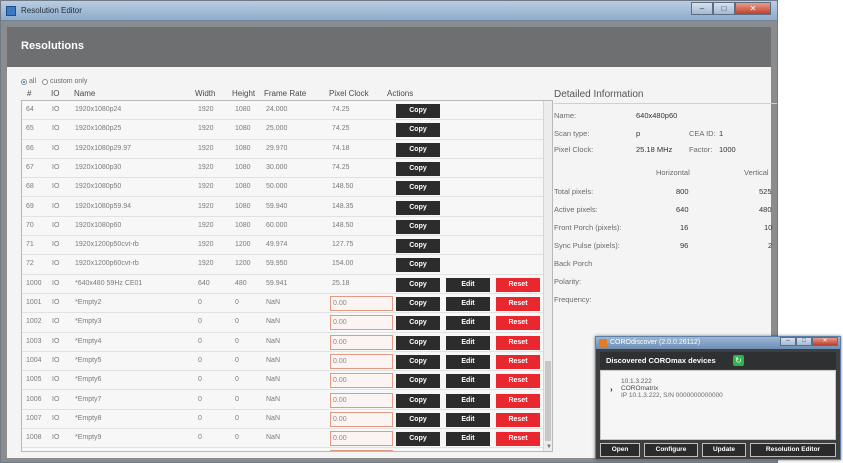 Image resolution: width=843 pixels, height=463 pixels. I want to click on window-titlebar: Resolution Editor – □ ✕, so click(389, 11).